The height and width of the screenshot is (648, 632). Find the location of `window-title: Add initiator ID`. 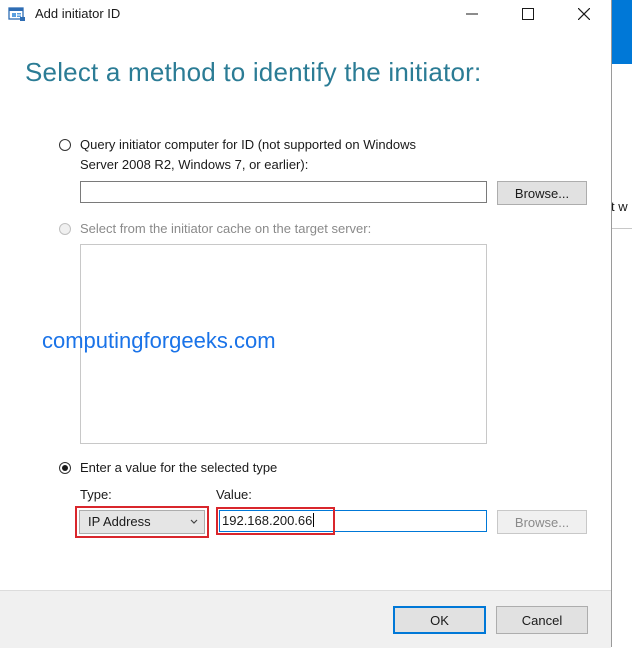

window-title: Add initiator ID is located at coordinates (78, 13).